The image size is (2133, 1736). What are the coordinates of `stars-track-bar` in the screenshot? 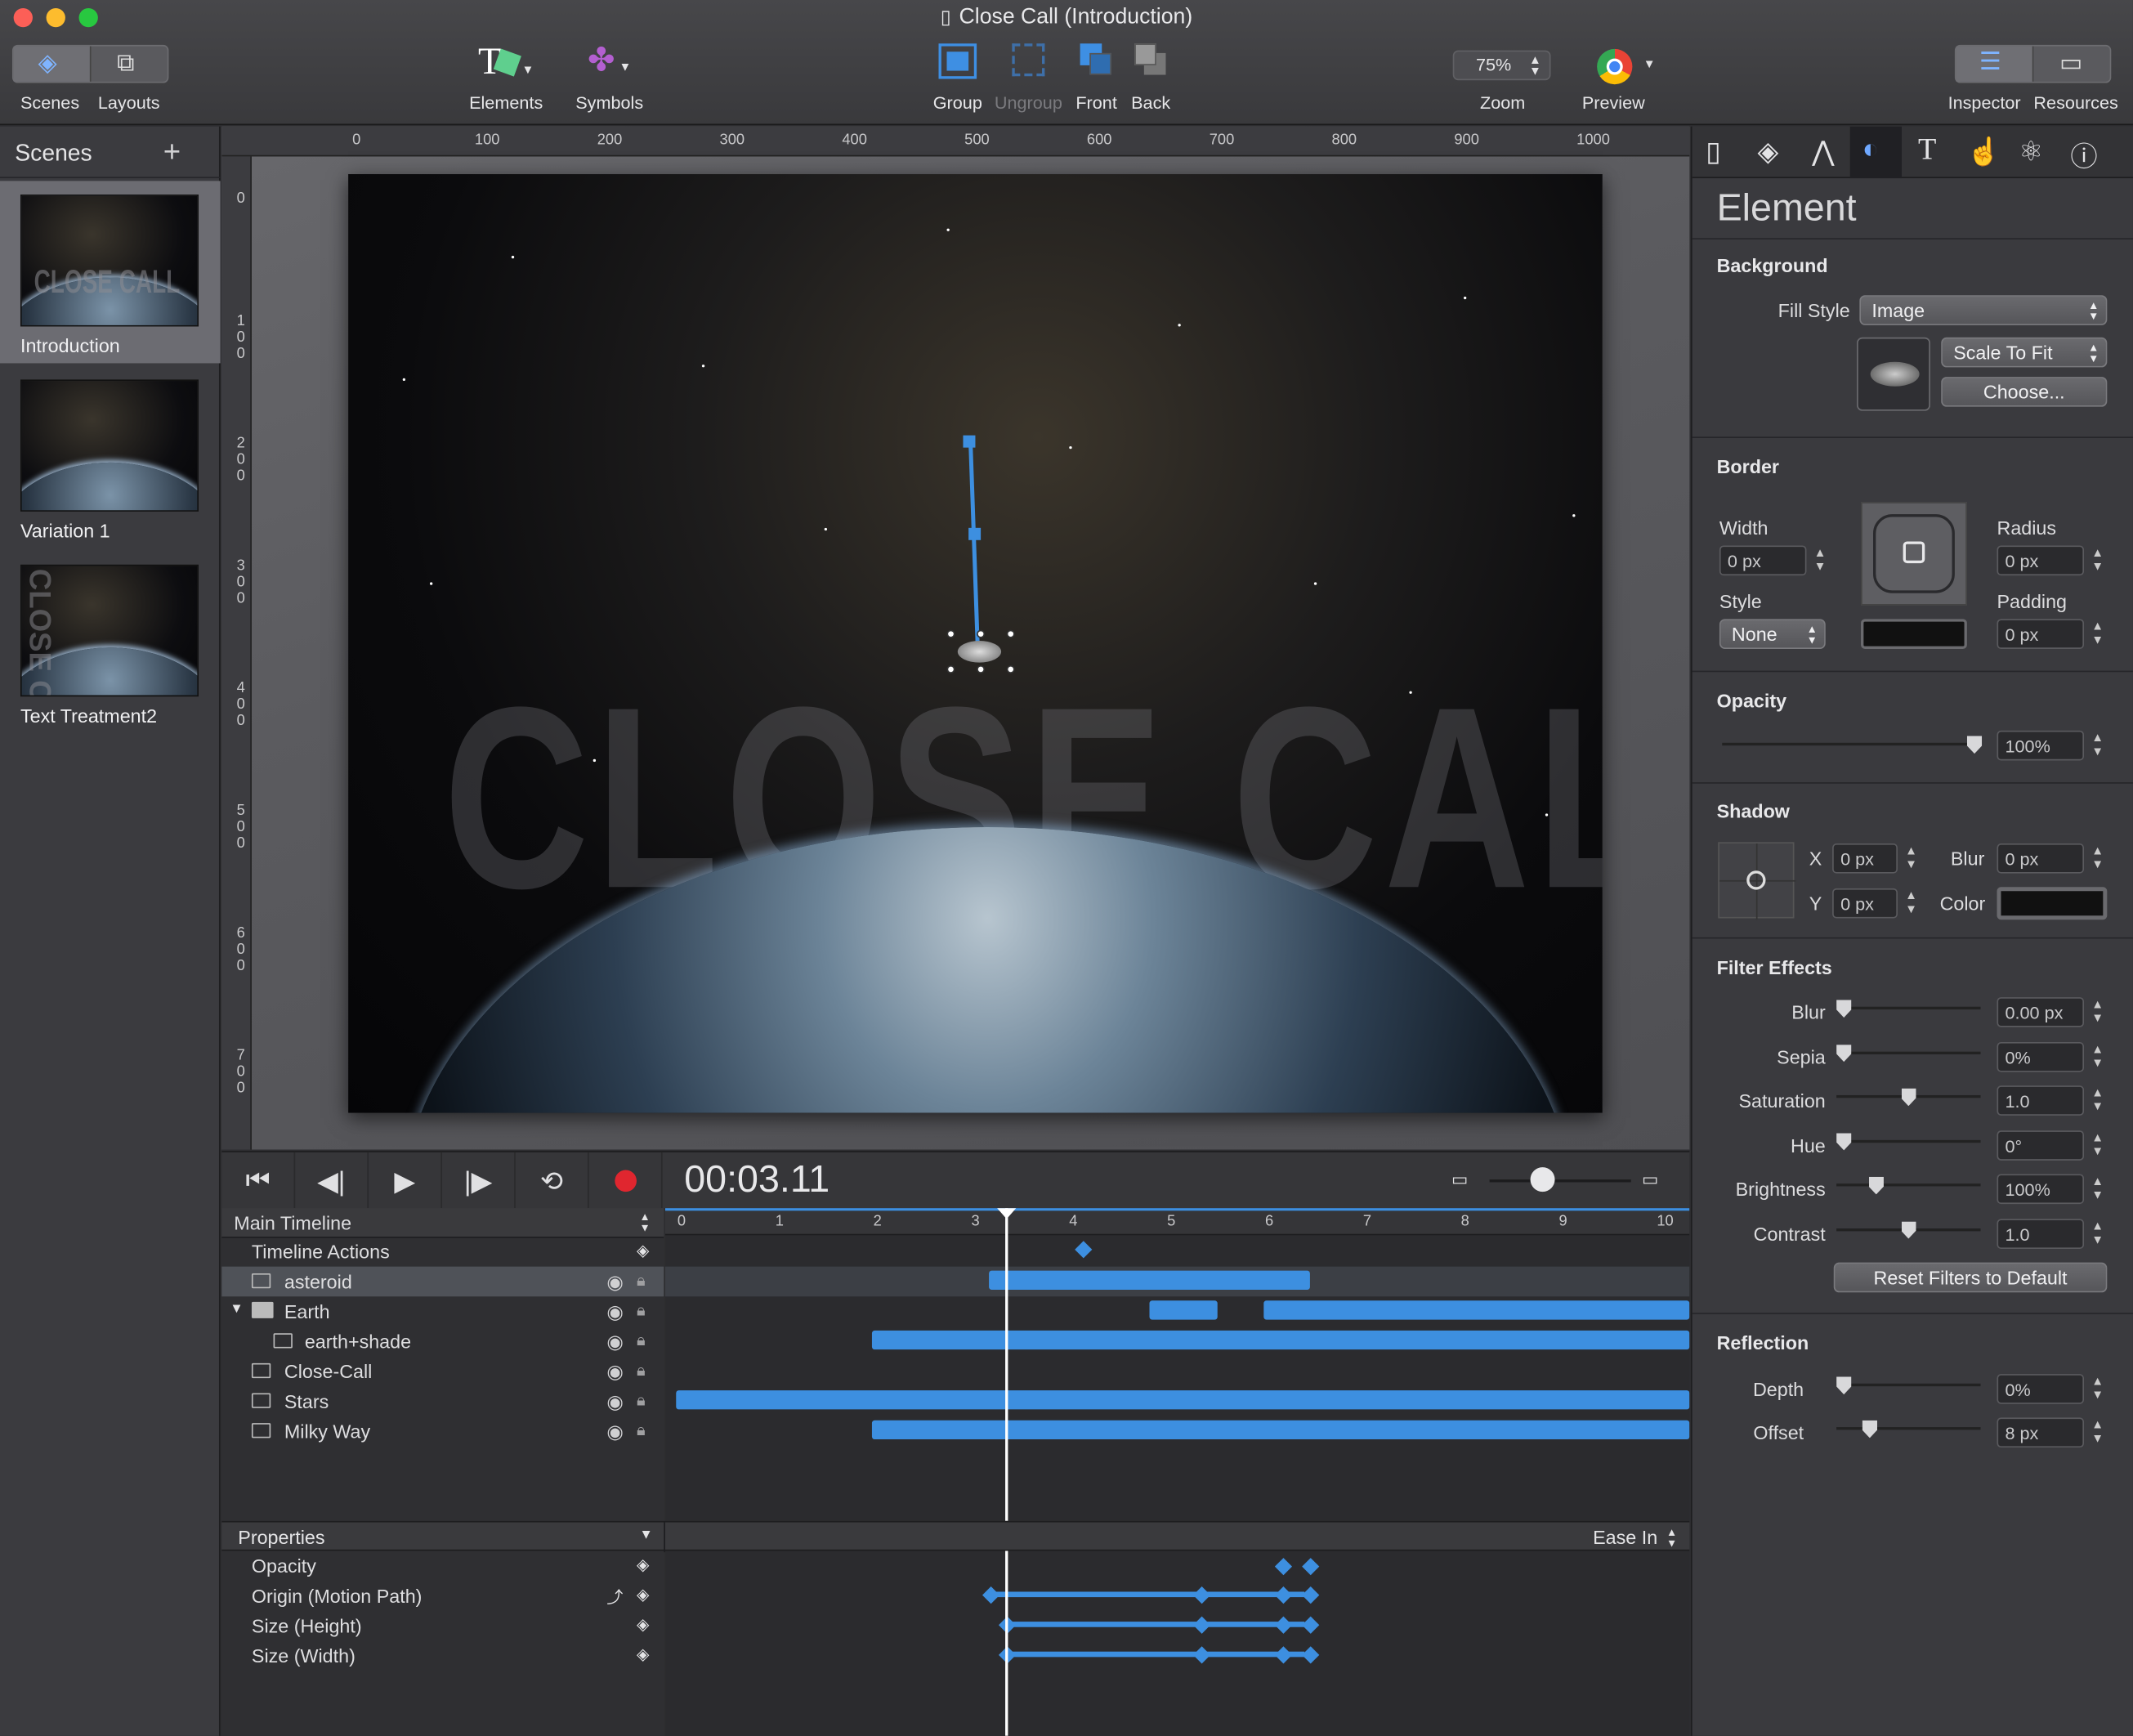 It's located at (1183, 1400).